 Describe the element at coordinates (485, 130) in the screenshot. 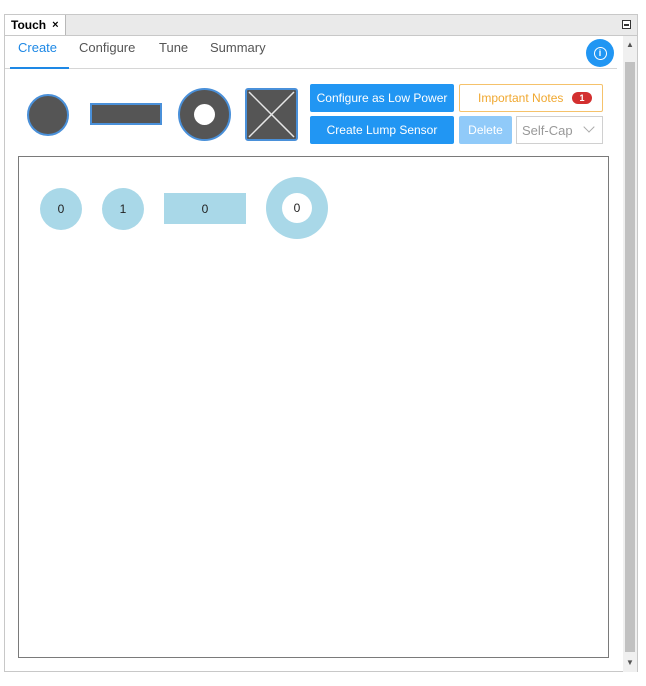

I see `delete-button: Delete` at that location.